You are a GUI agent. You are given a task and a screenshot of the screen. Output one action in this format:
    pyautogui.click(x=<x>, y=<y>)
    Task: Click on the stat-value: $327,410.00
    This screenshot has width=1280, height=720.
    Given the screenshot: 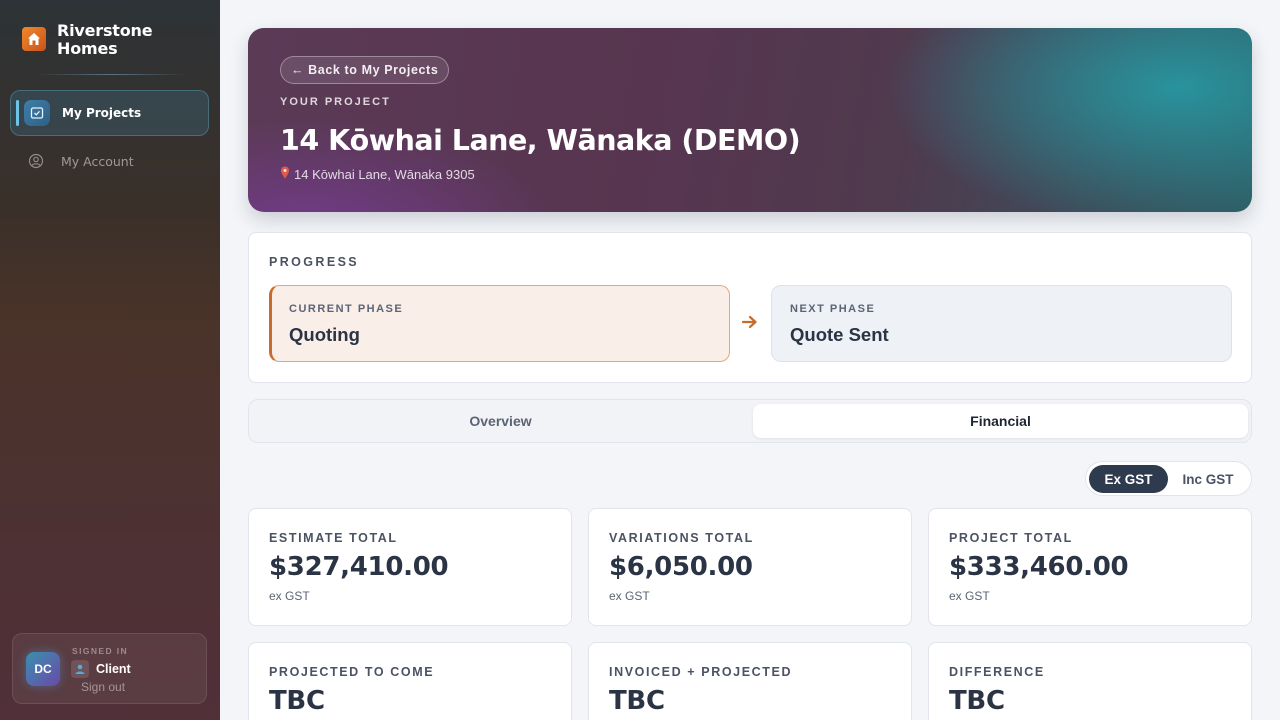 What is the action you would take?
    pyautogui.click(x=359, y=567)
    